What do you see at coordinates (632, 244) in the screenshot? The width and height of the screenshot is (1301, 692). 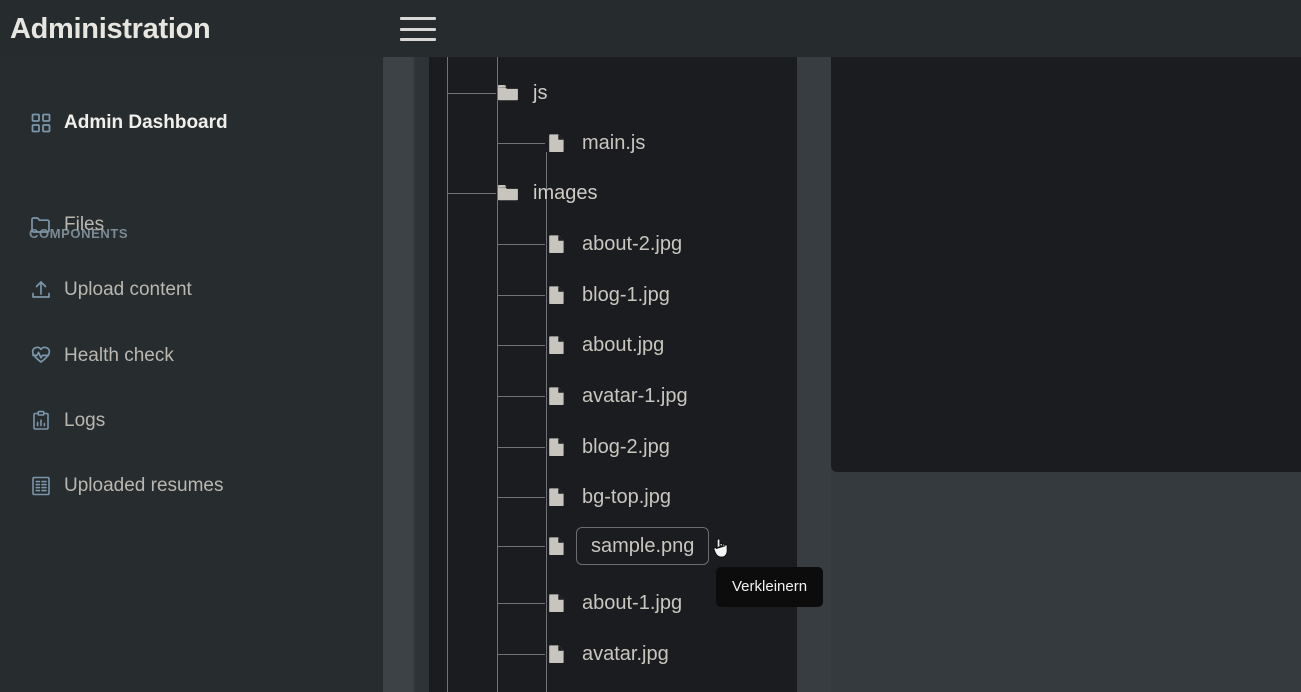 I see `tree-node-label: about-2.jpg` at bounding box center [632, 244].